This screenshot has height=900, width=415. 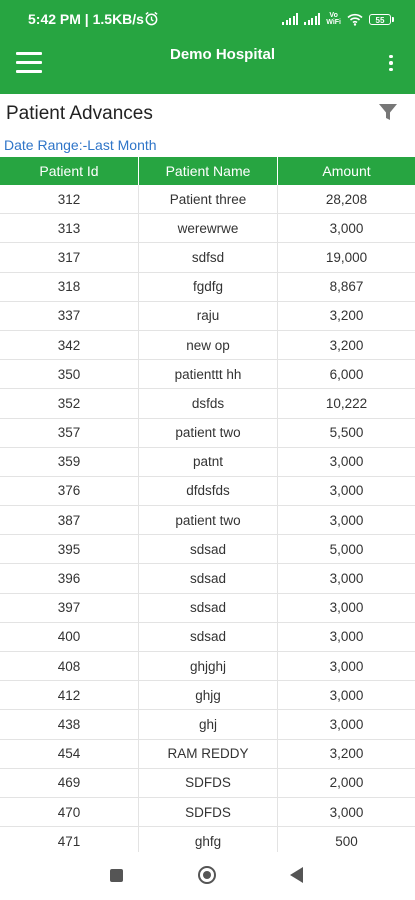 I want to click on cell-patient-name: sdfsd, so click(x=208, y=257).